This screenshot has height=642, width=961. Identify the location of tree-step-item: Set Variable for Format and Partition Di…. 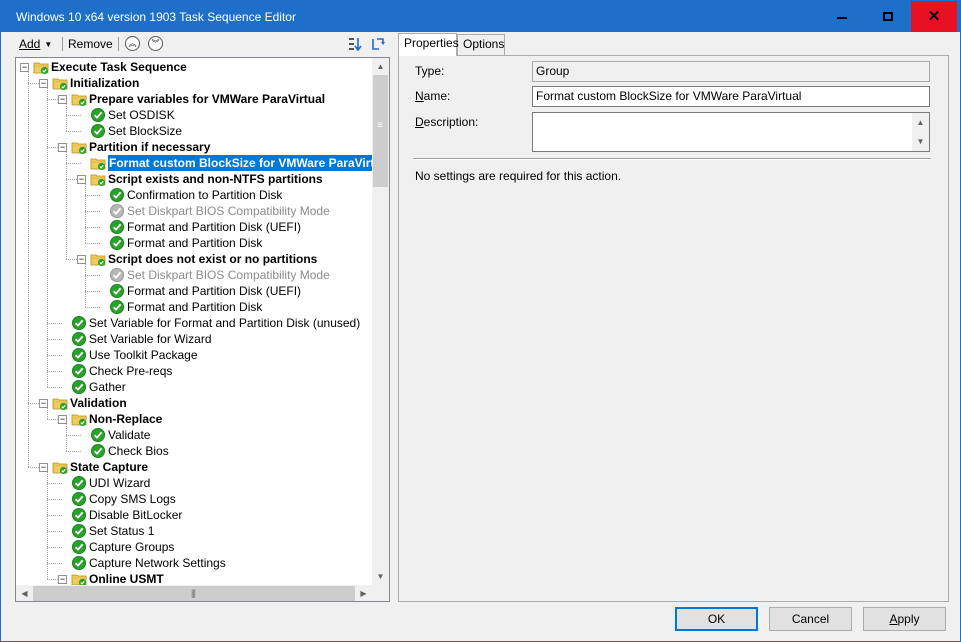
(194, 323).